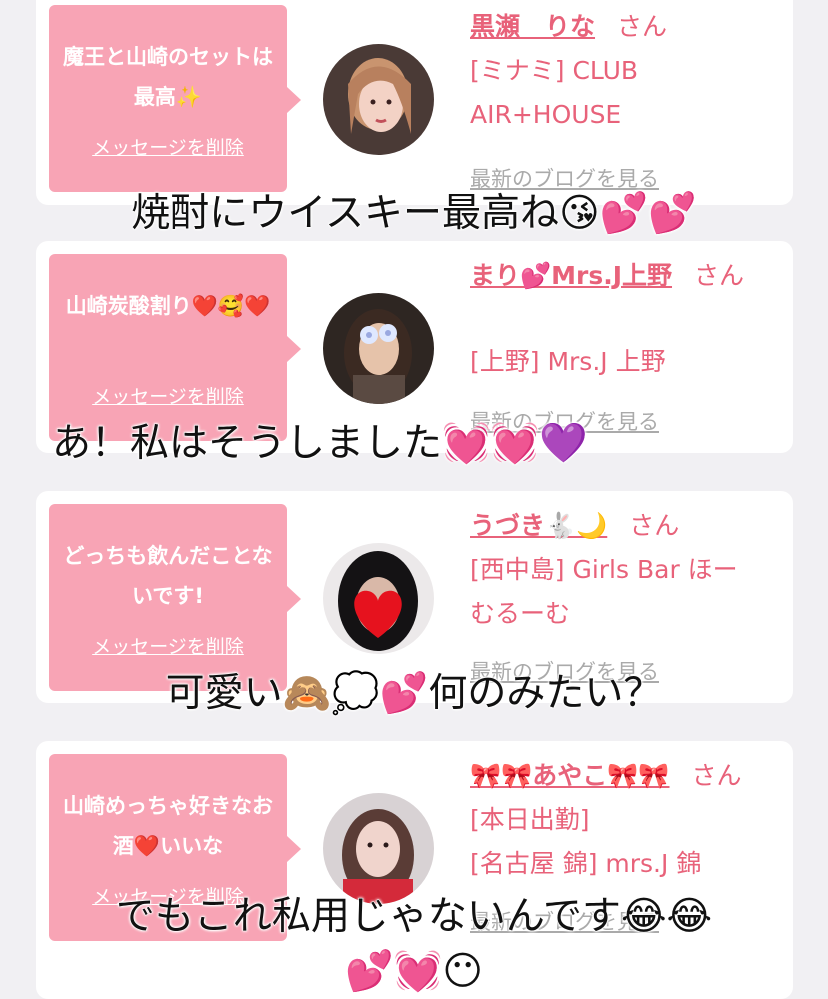 The width and height of the screenshot is (828, 999). I want to click on cast-name-link: まり💕Mrs.J上野, so click(571, 275).